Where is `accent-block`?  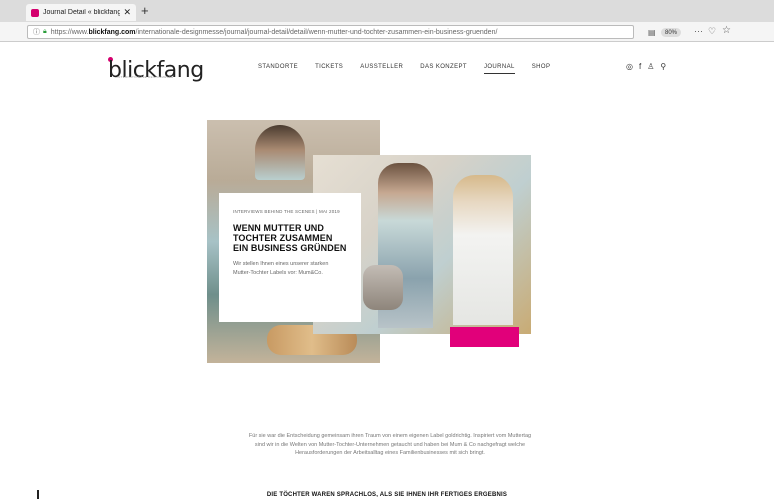
accent-block is located at coordinates (484, 337).